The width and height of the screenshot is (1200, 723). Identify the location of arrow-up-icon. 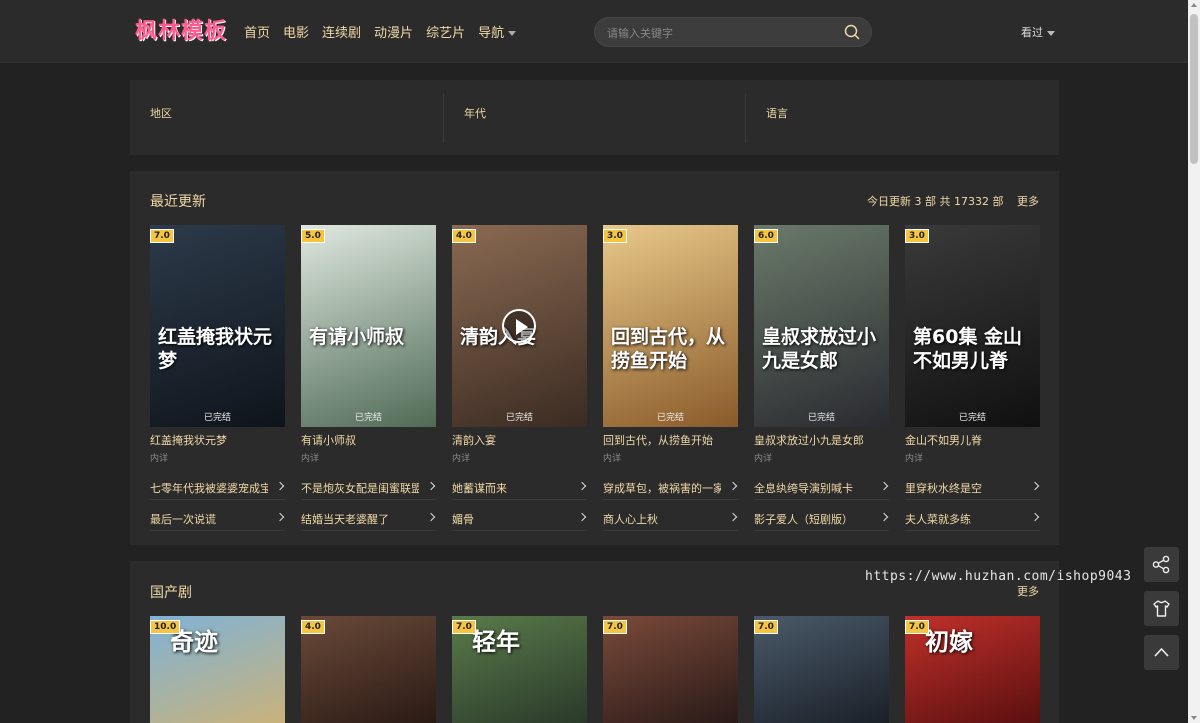
(1161, 652).